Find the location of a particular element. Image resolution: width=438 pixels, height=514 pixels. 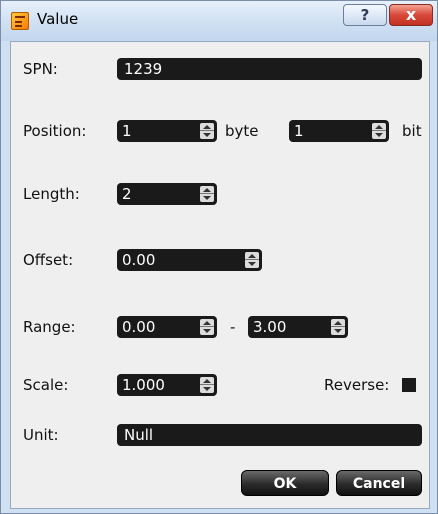

close-button: x is located at coordinates (411, 15).